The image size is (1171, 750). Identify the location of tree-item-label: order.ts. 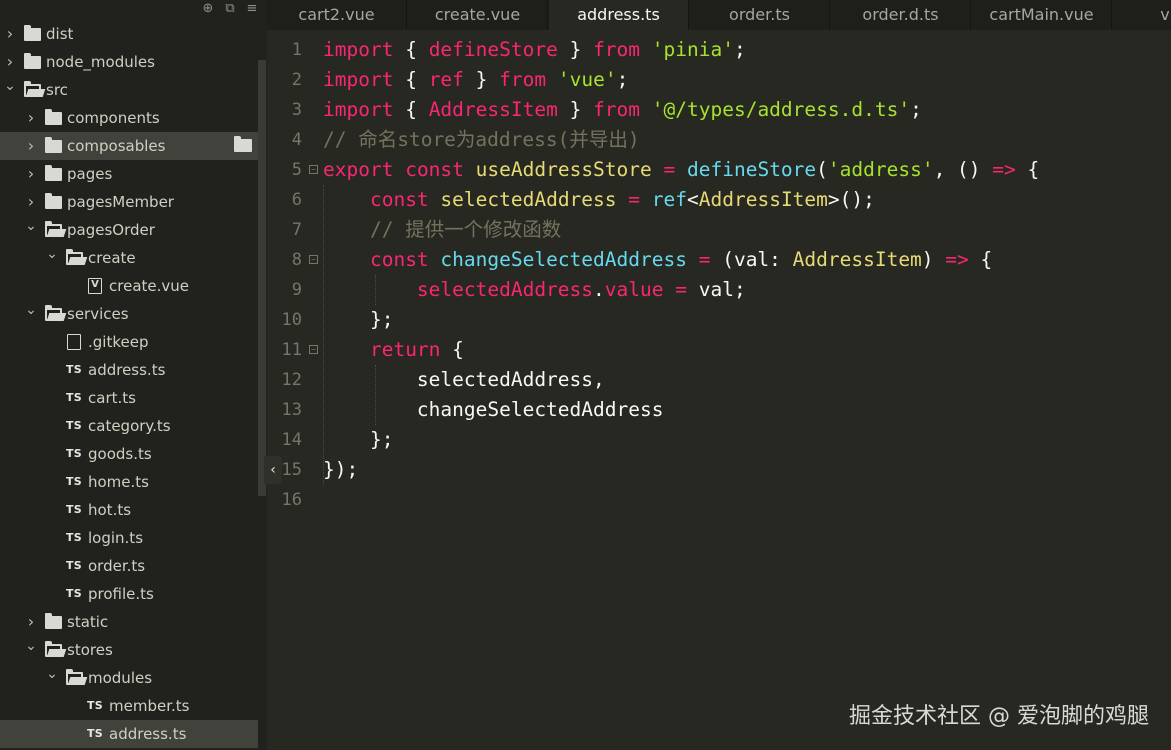
(117, 566).